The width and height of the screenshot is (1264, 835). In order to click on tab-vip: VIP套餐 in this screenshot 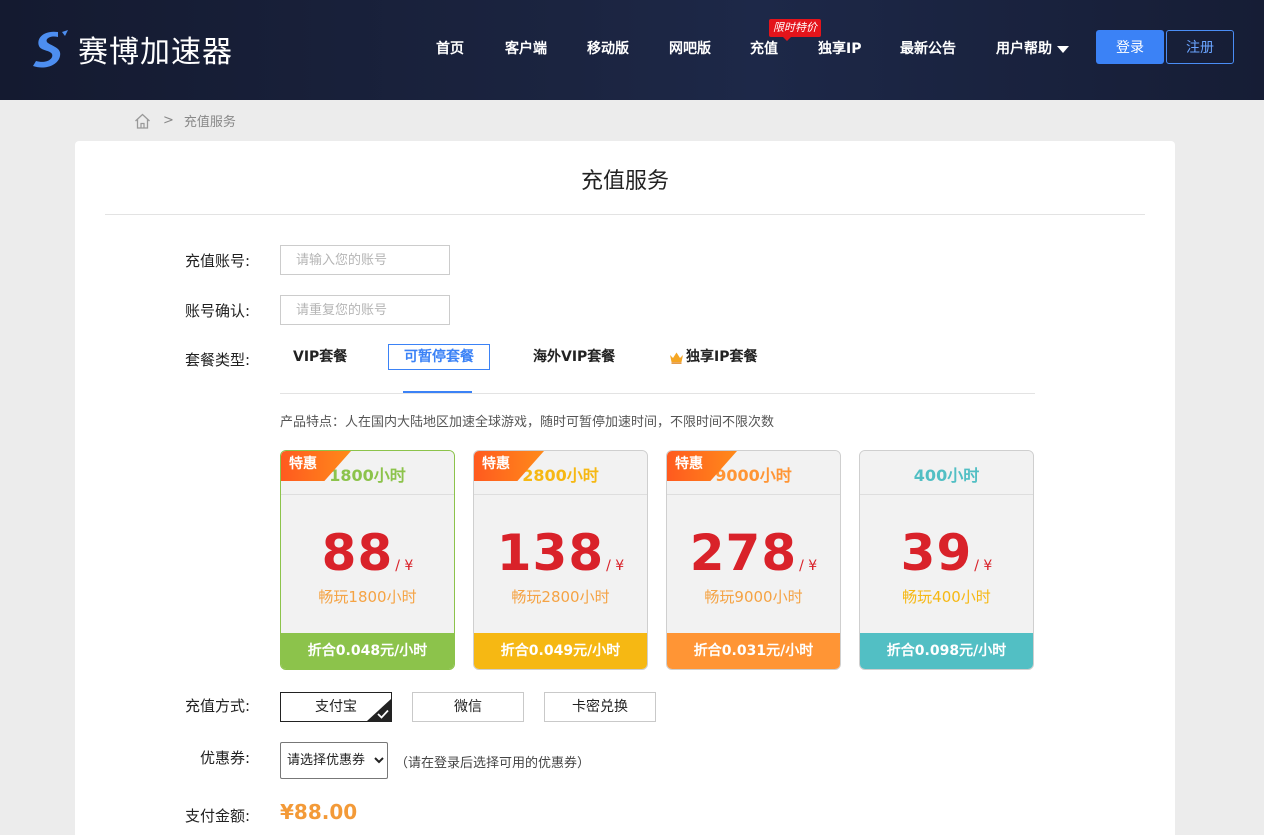, I will do `click(320, 357)`.